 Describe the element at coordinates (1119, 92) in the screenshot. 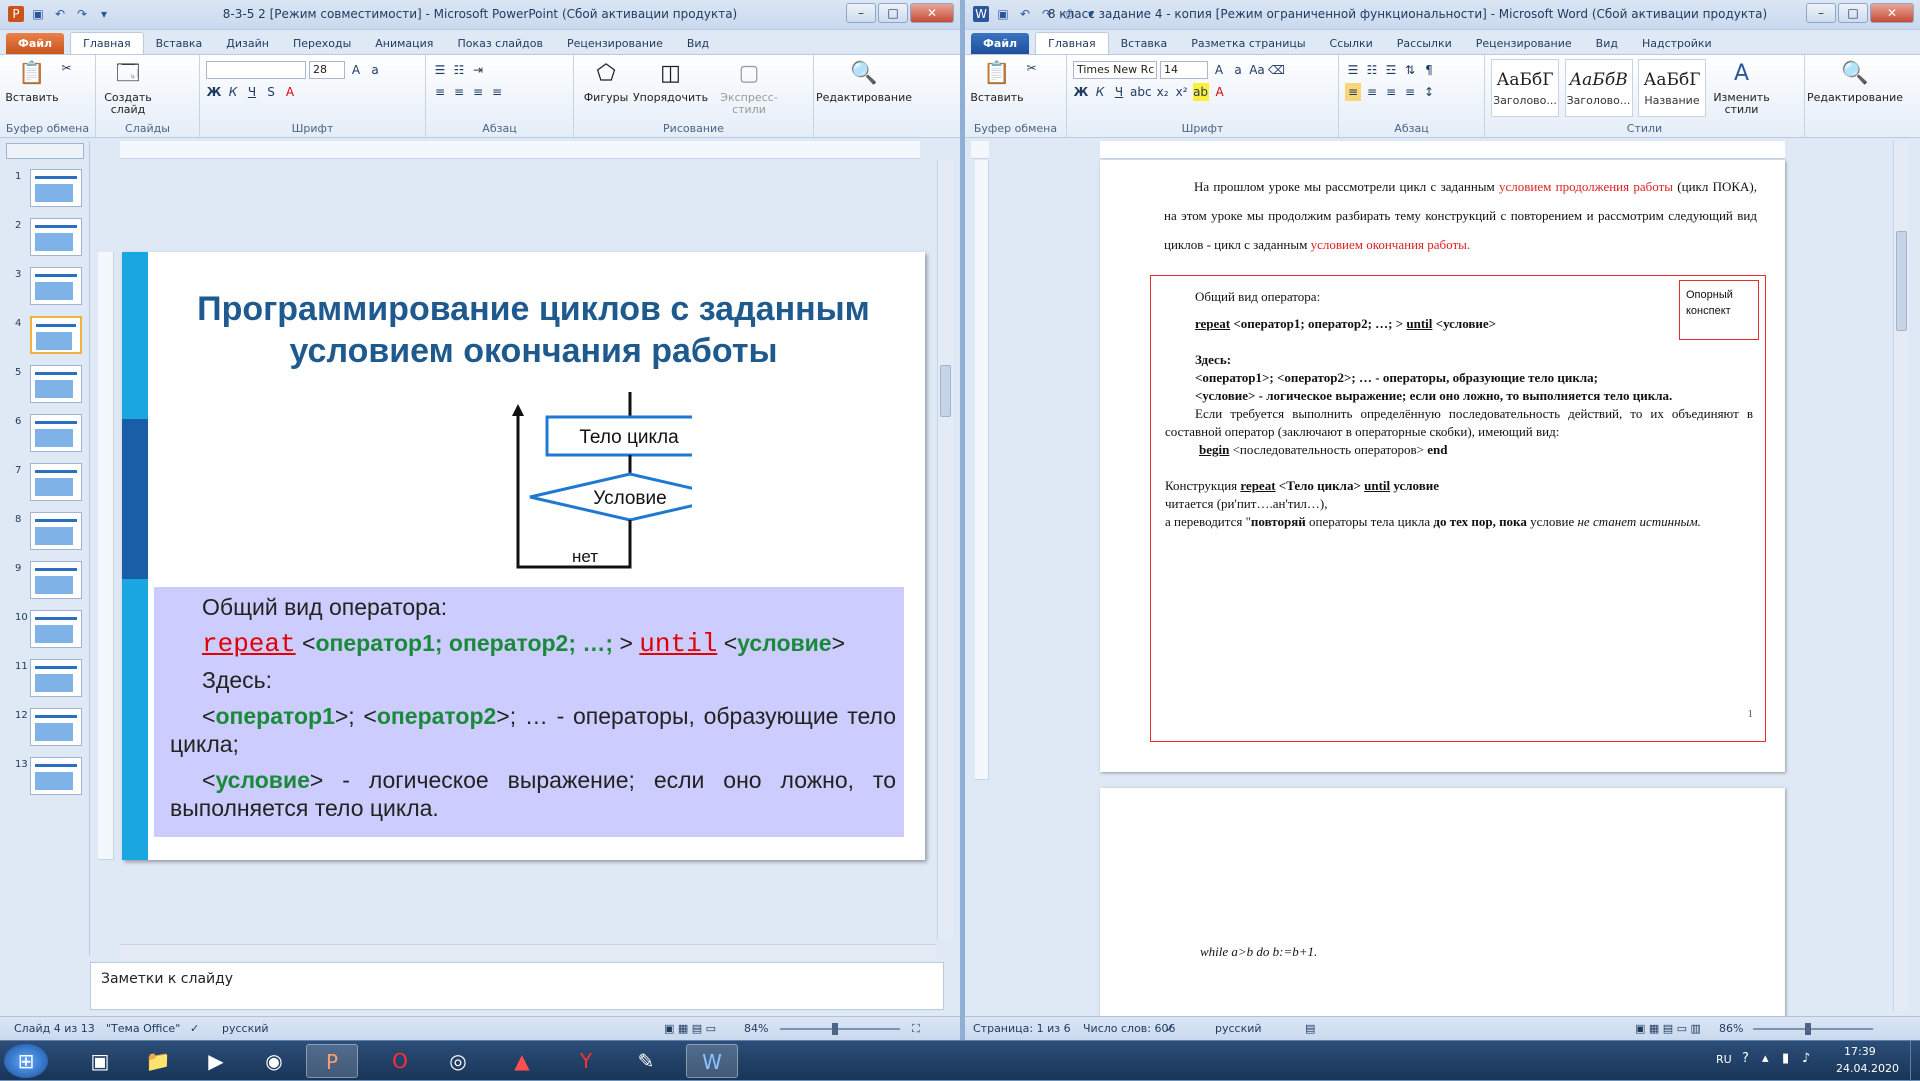

I see `underline-icon: Ч` at that location.